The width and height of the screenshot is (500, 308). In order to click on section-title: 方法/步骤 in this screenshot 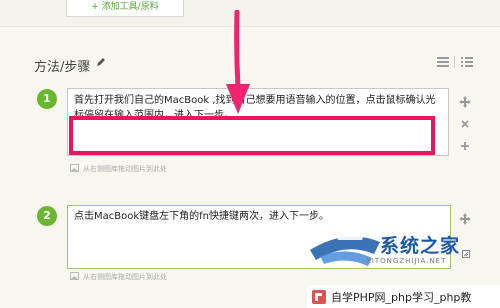, I will do `click(62, 67)`.